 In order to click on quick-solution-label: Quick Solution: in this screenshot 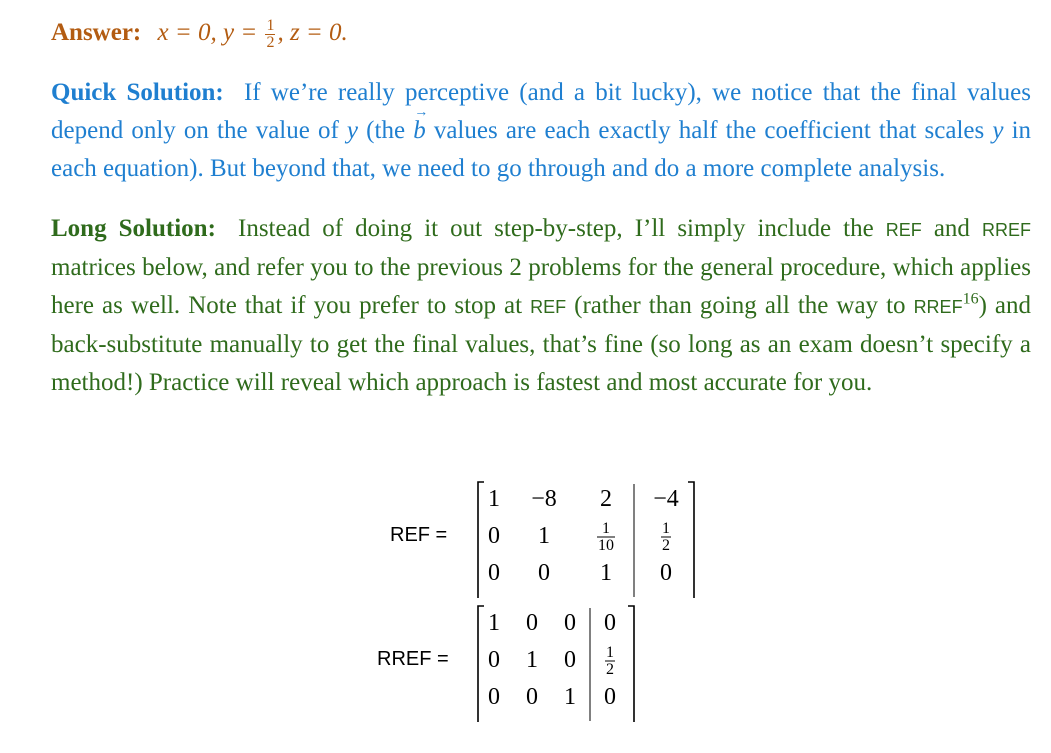, I will do `click(137, 92)`.